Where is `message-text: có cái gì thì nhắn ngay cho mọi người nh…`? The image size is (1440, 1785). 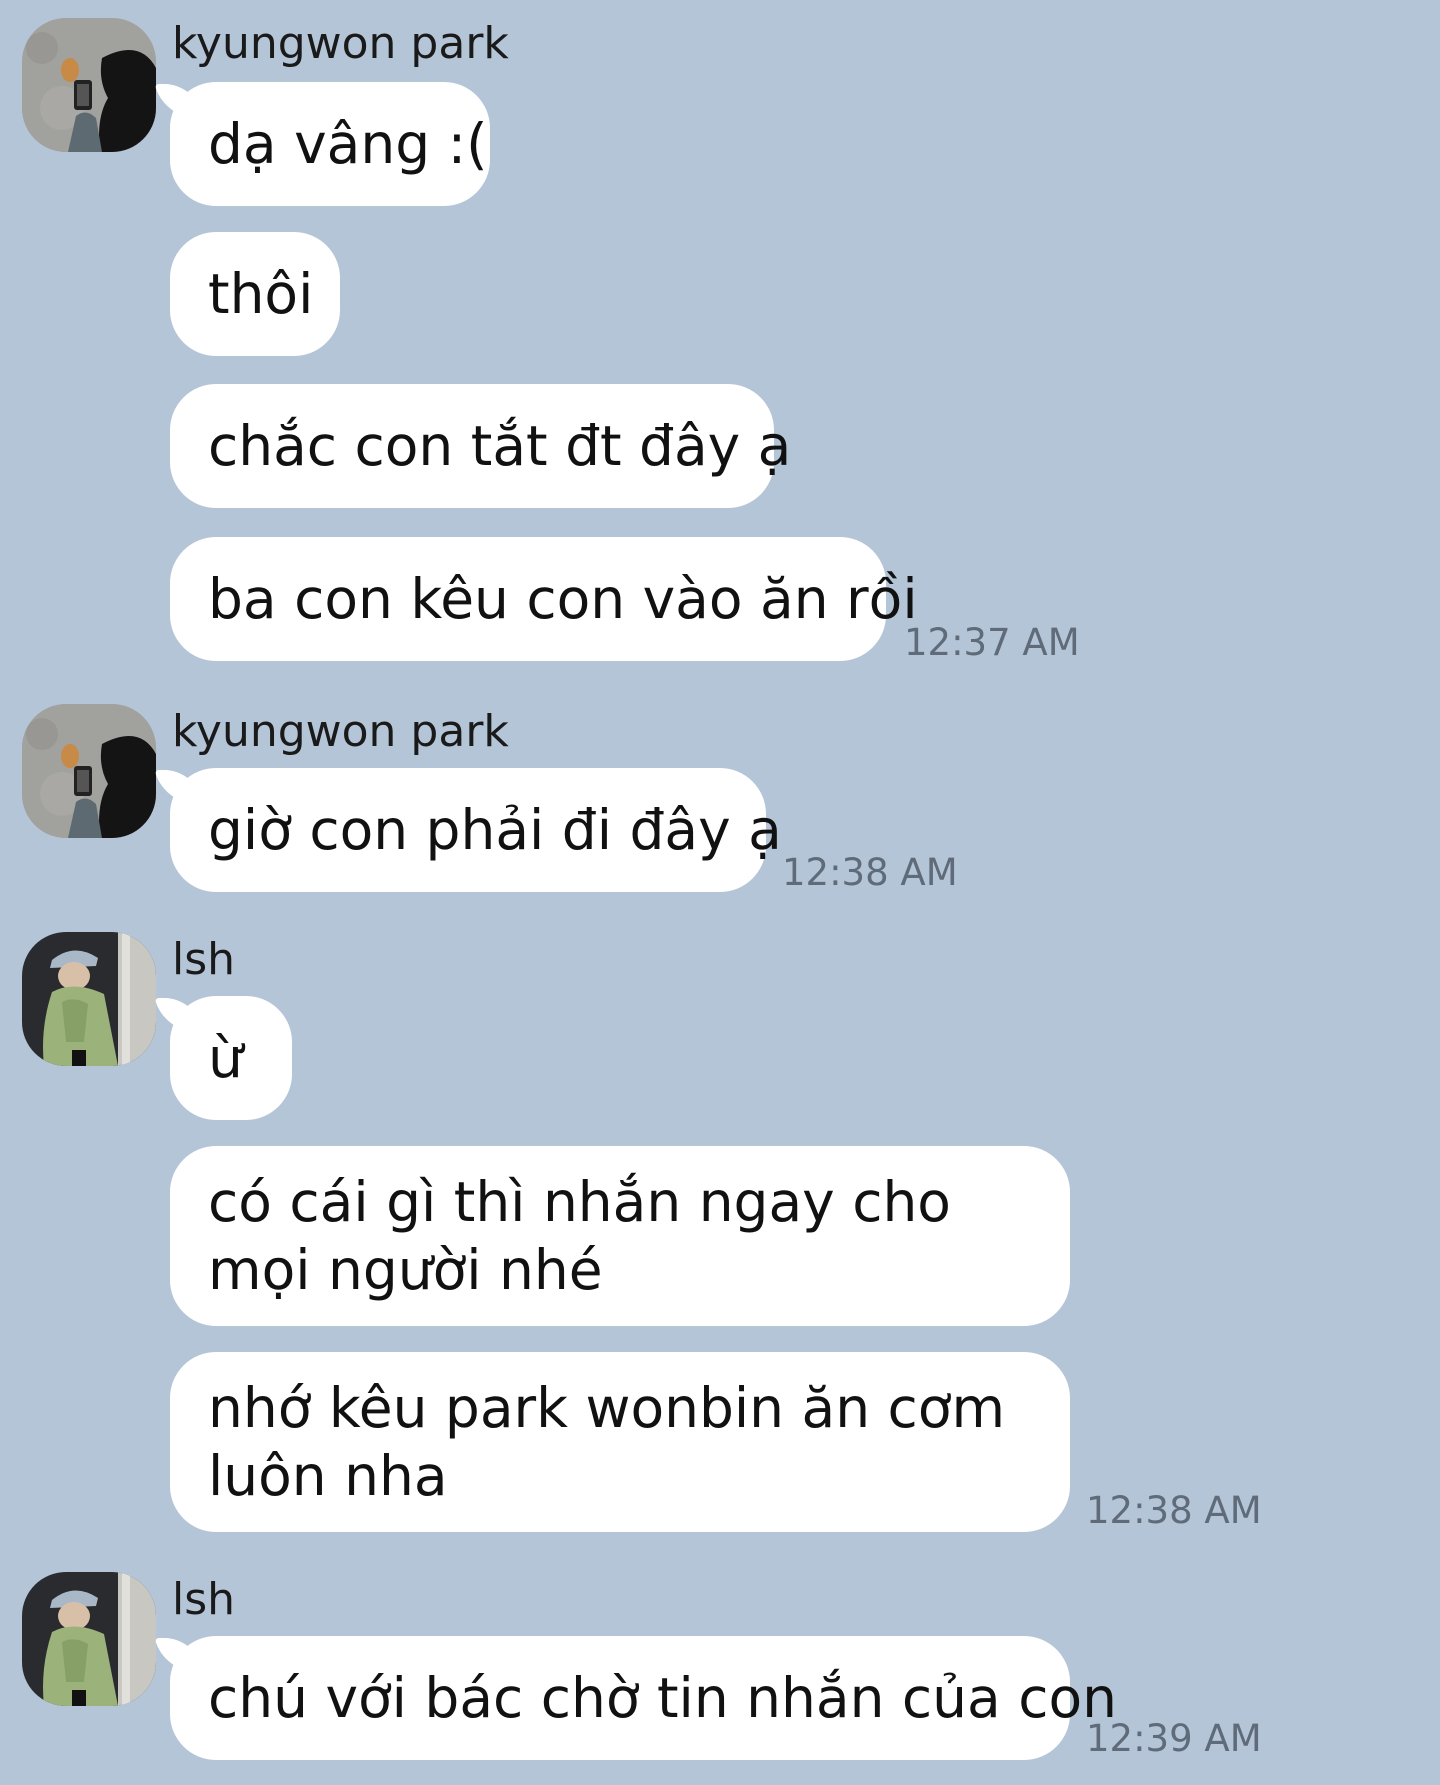
message-text: có cái gì thì nhắn ngay cho mọi người nh… is located at coordinates (579, 1236).